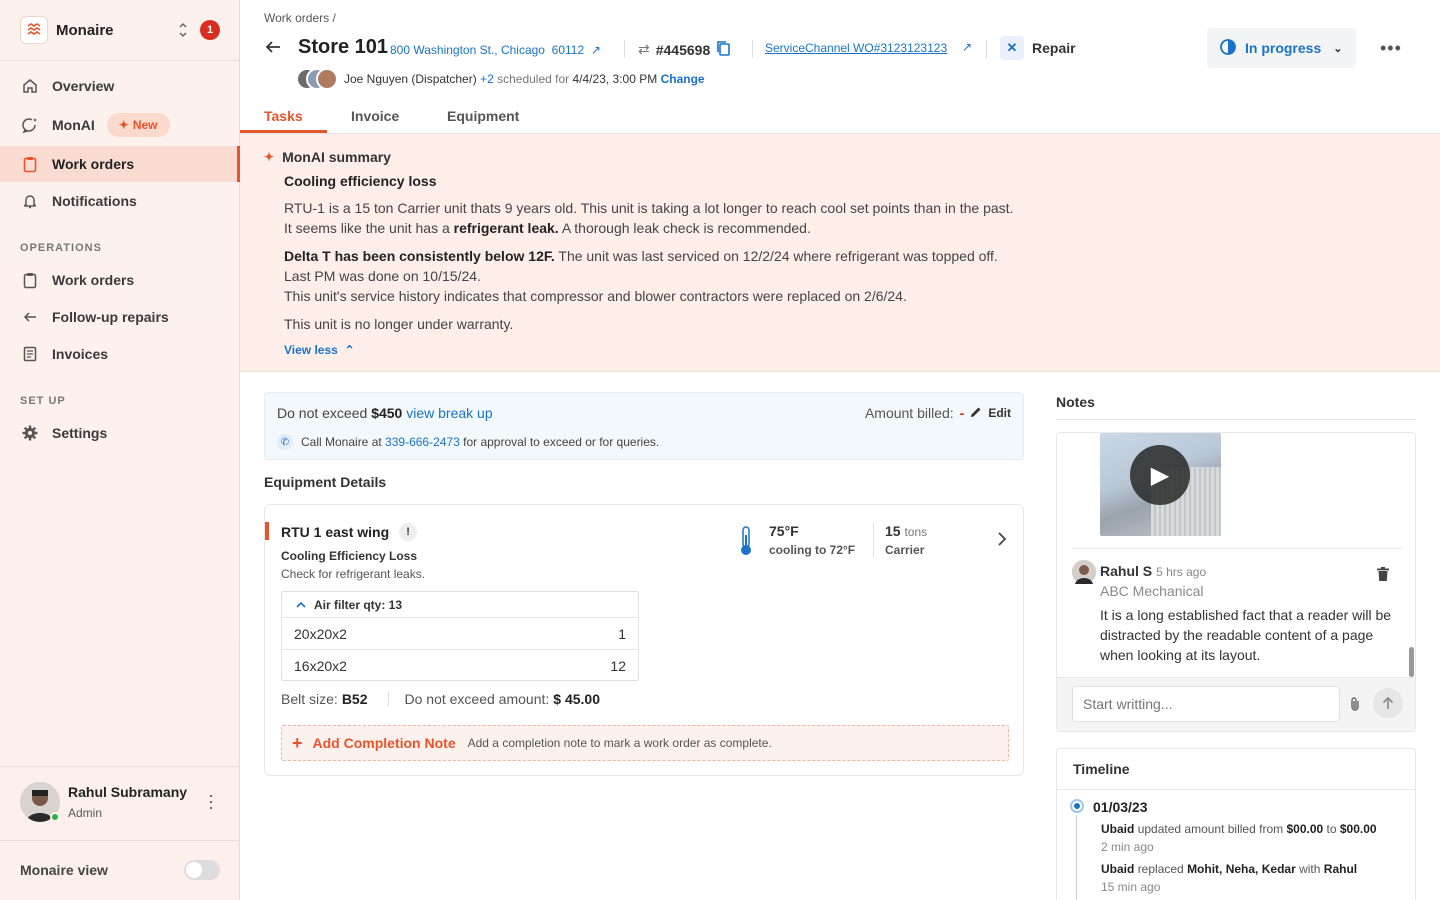 The height and width of the screenshot is (900, 1440). What do you see at coordinates (382, 276) in the screenshot?
I see `summary-text: Last PM was done on 10/15/24.` at bounding box center [382, 276].